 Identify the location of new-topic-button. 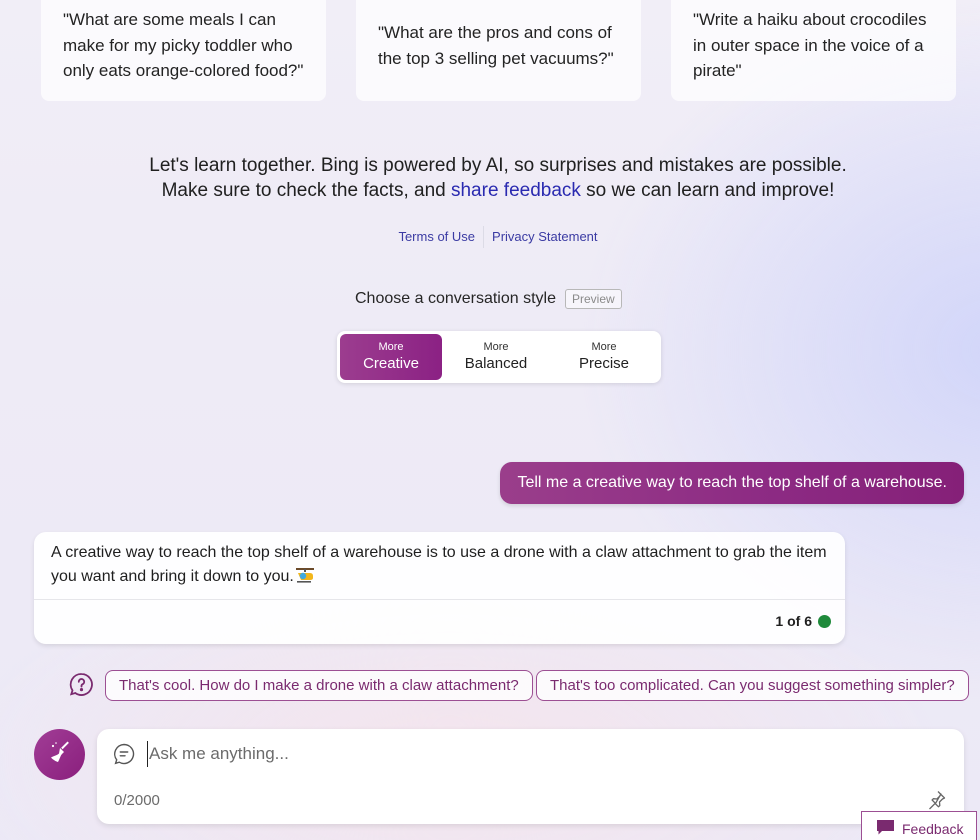
(59, 754).